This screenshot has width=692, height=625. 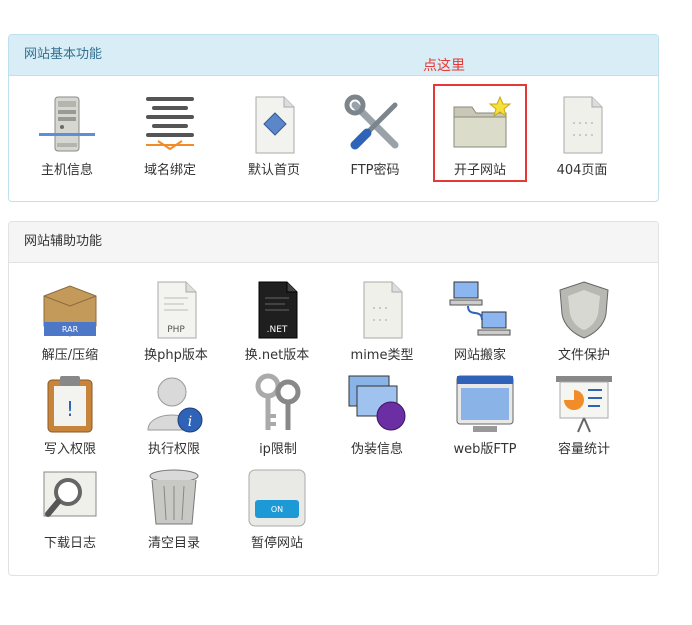 I want to click on tools-wrench-icon, so click(x=371, y=122).